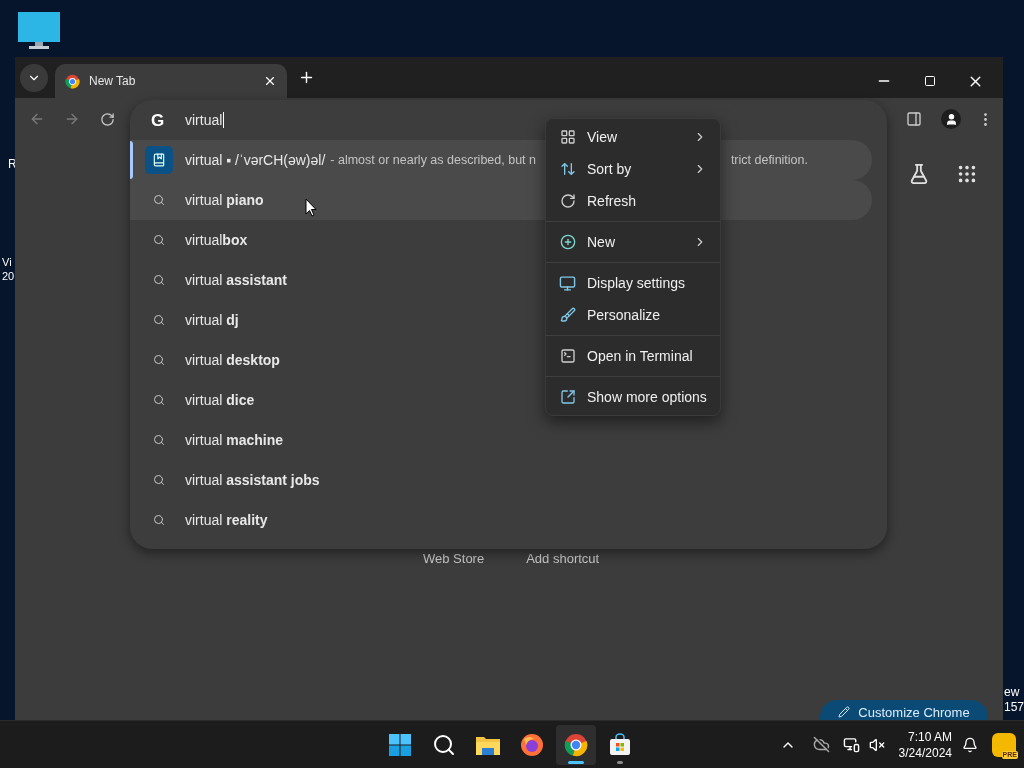 The height and width of the screenshot is (768, 1024). Describe the element at coordinates (306, 77) in the screenshot. I see `new-tab-icon` at that location.